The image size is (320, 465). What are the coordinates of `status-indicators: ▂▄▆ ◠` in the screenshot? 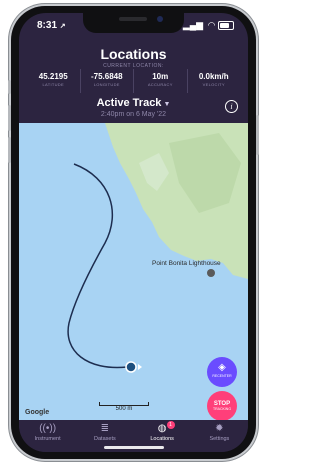 It's located at (208, 25).